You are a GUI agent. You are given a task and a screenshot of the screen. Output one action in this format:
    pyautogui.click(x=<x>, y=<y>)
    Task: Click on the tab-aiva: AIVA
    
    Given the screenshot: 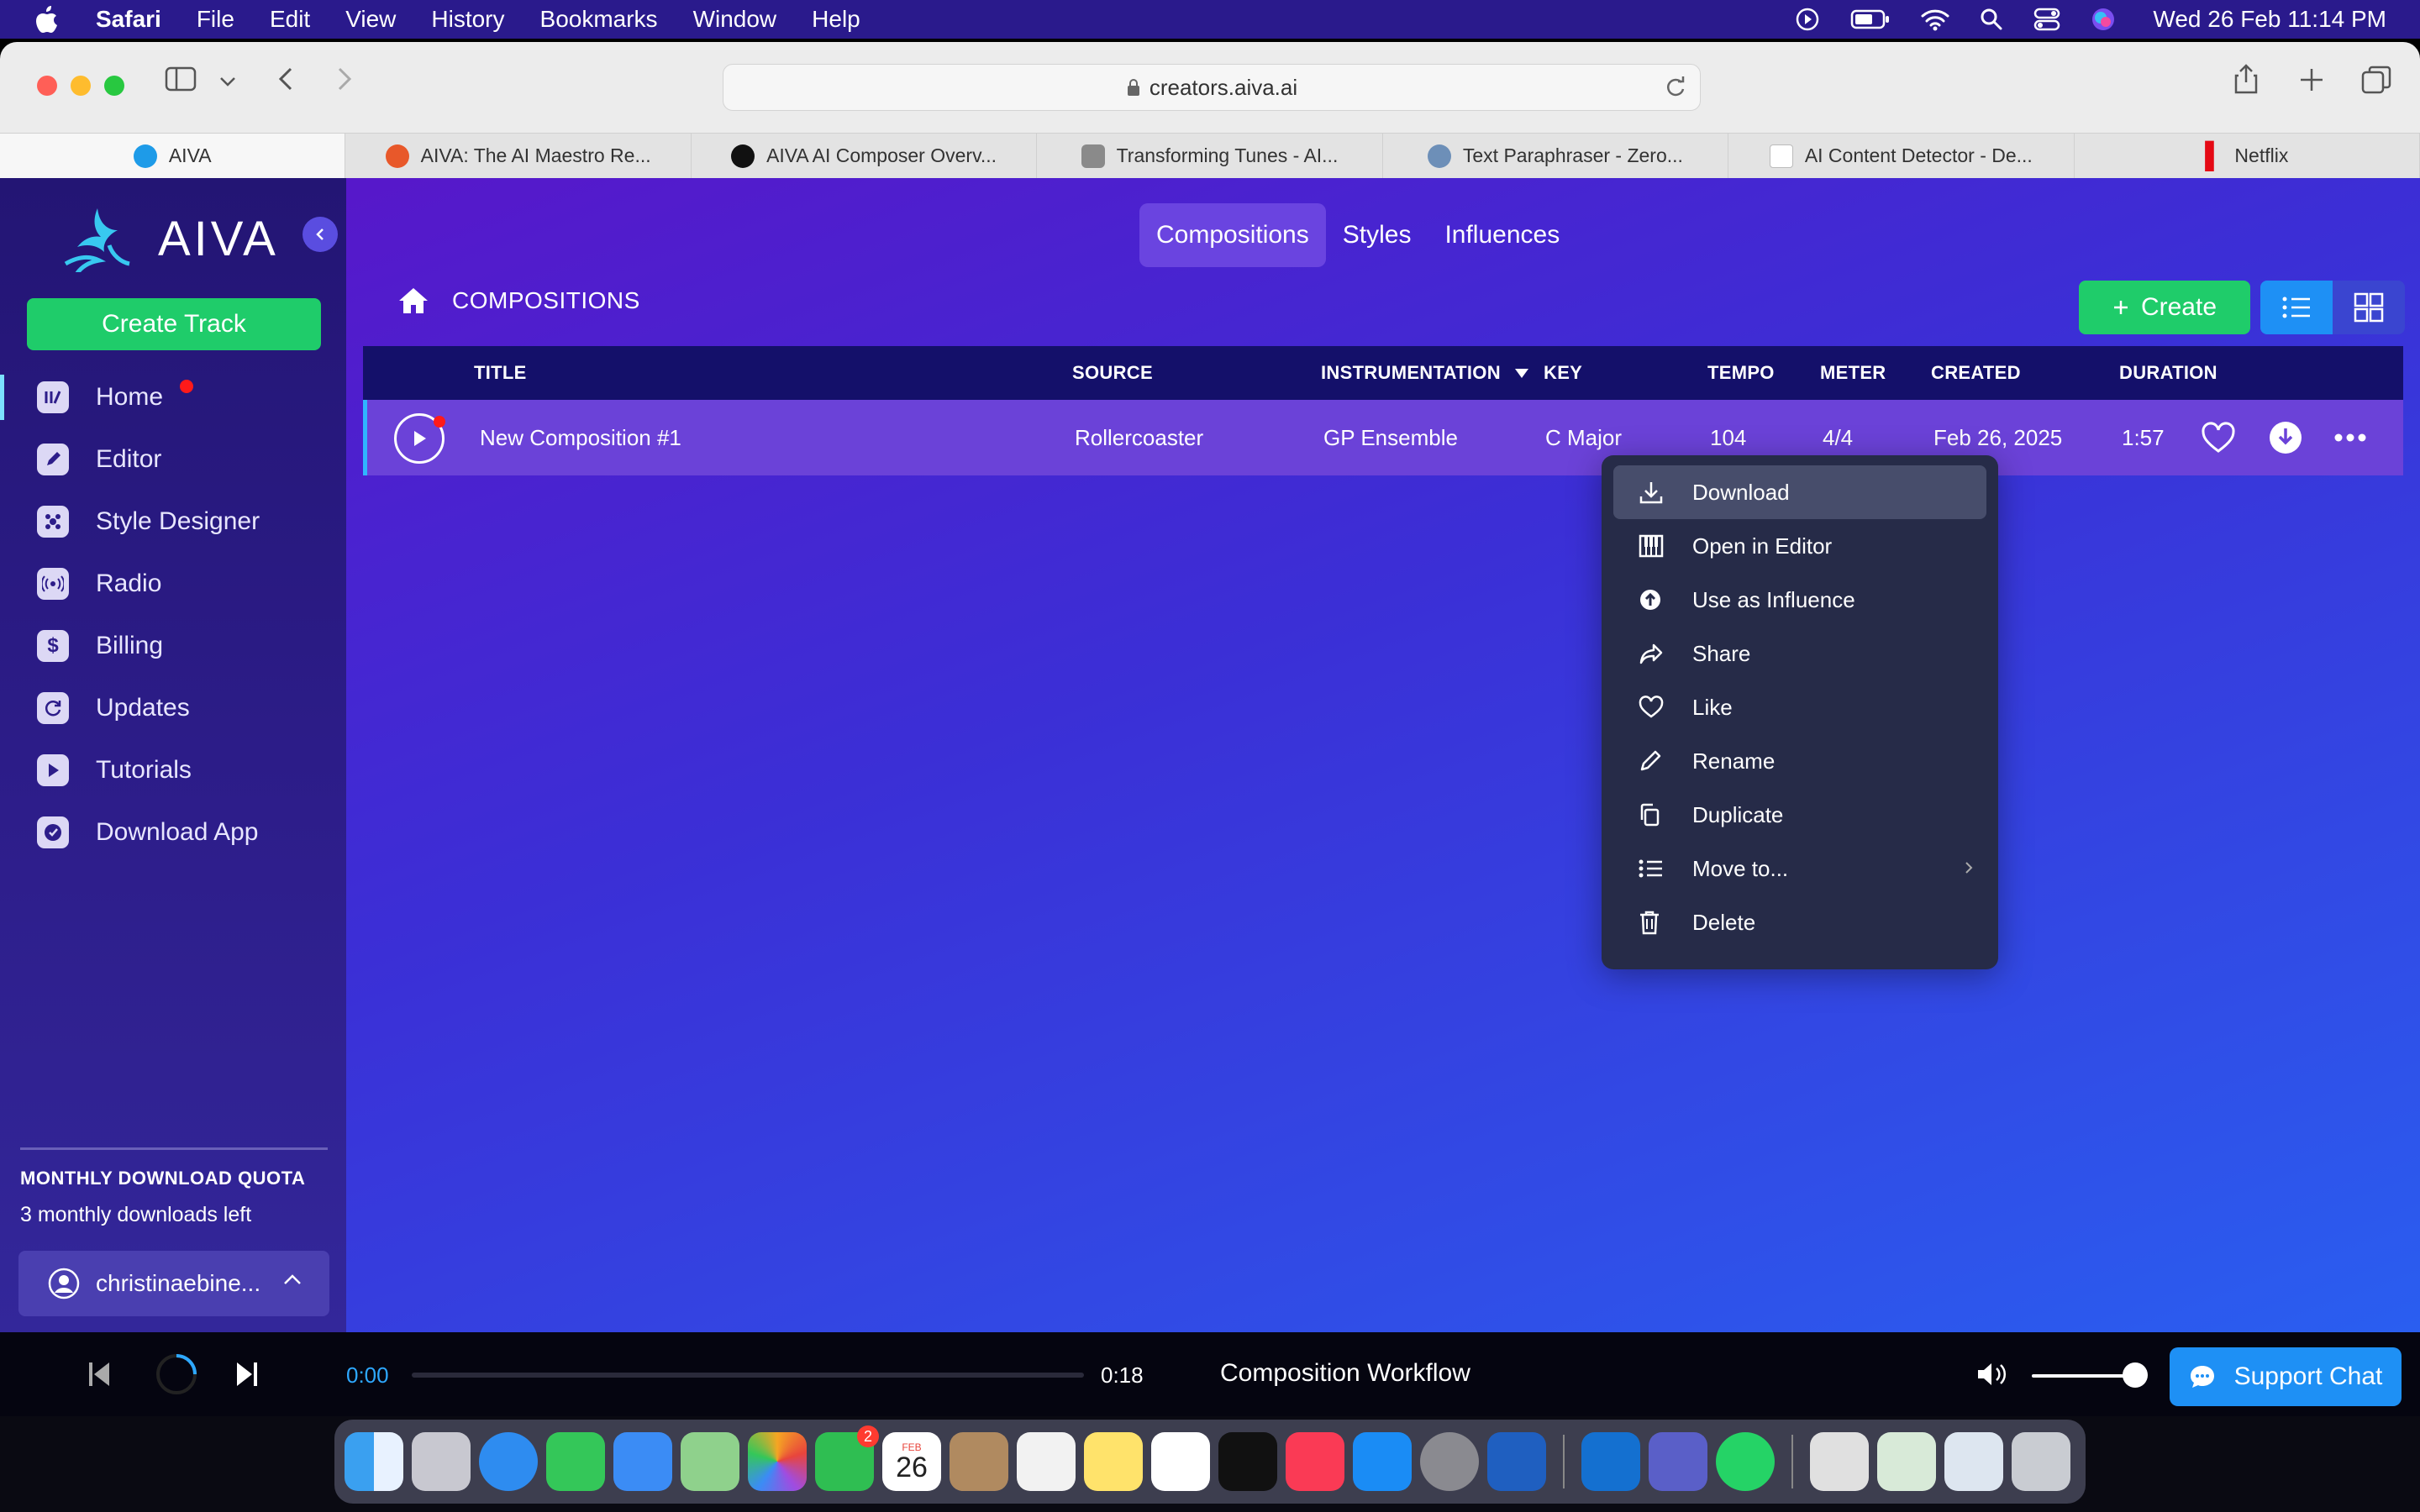 What is the action you would take?
    pyautogui.click(x=173, y=156)
    